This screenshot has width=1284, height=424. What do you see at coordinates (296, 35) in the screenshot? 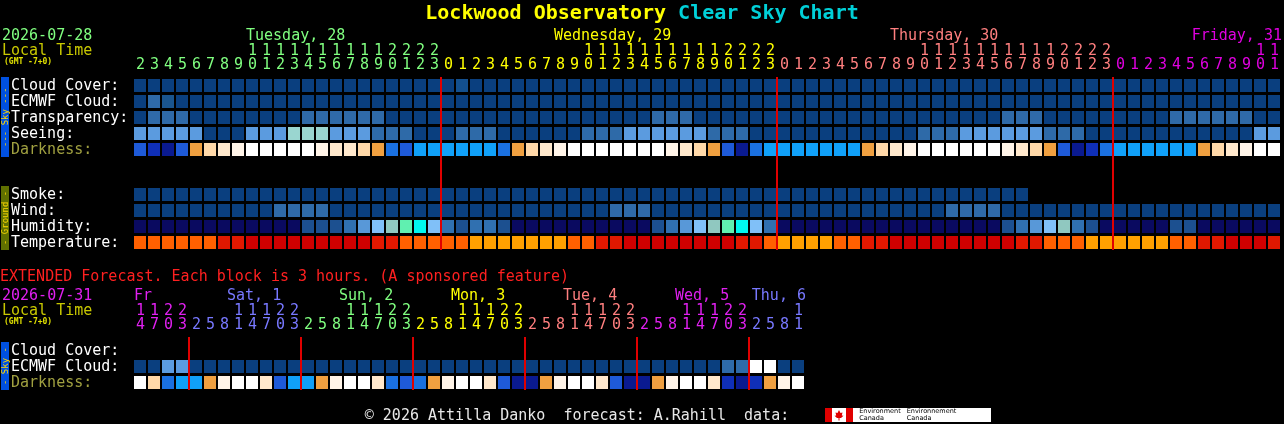
I see `day-label: Tuesday, 28` at bounding box center [296, 35].